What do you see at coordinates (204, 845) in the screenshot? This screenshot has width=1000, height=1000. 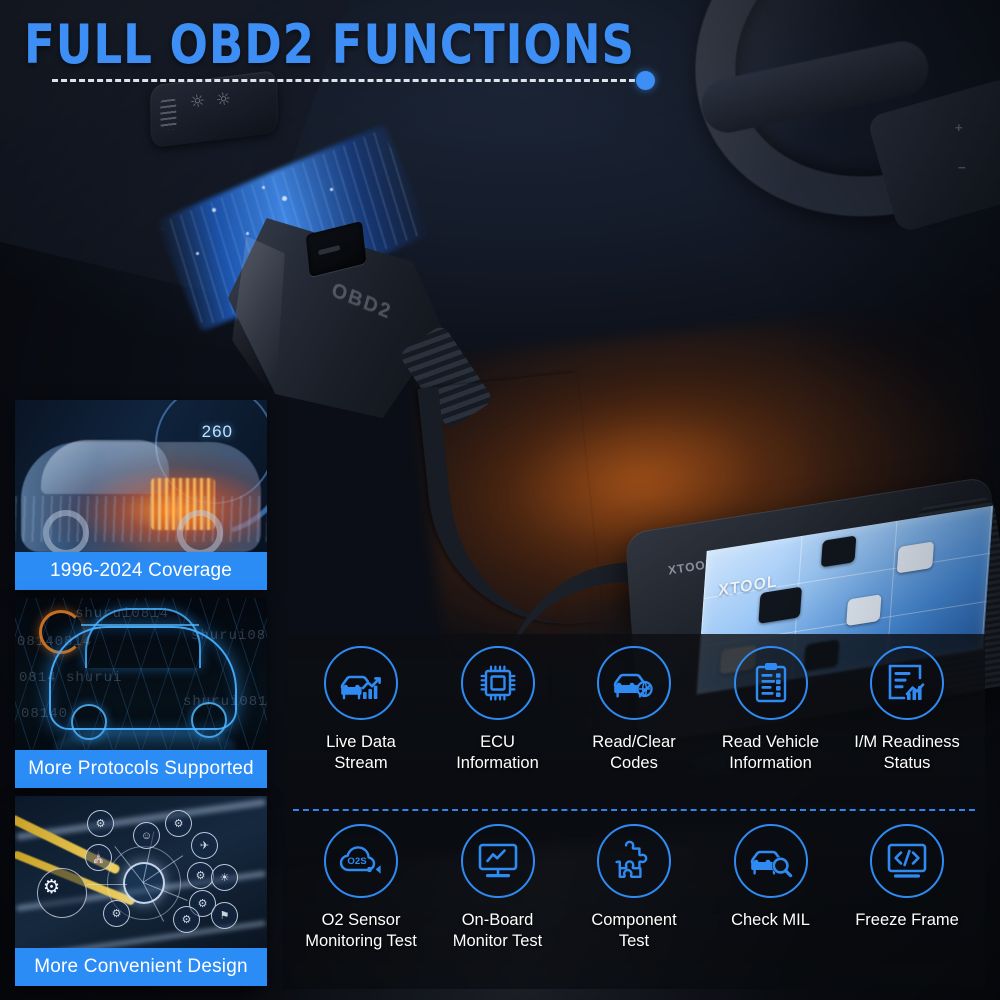 I see `network-node-icon: ✈` at bounding box center [204, 845].